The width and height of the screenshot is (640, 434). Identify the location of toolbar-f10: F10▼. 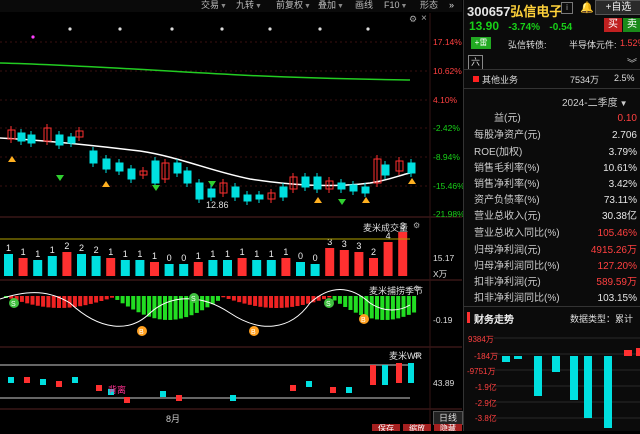
(395, 6).